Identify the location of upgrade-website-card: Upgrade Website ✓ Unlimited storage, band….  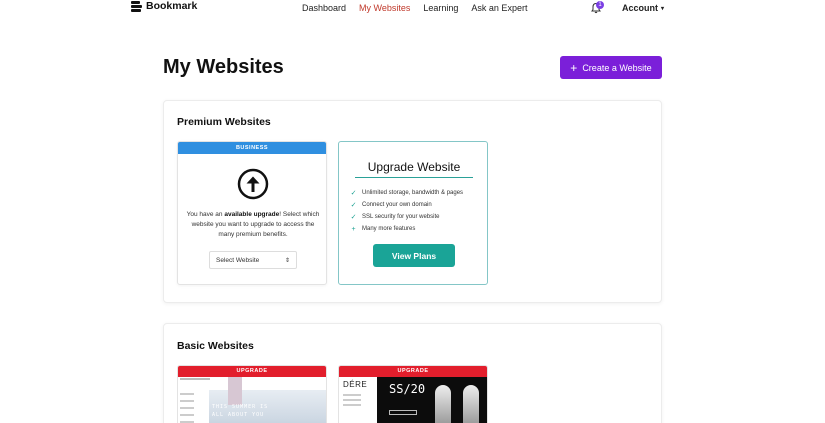
(413, 213).